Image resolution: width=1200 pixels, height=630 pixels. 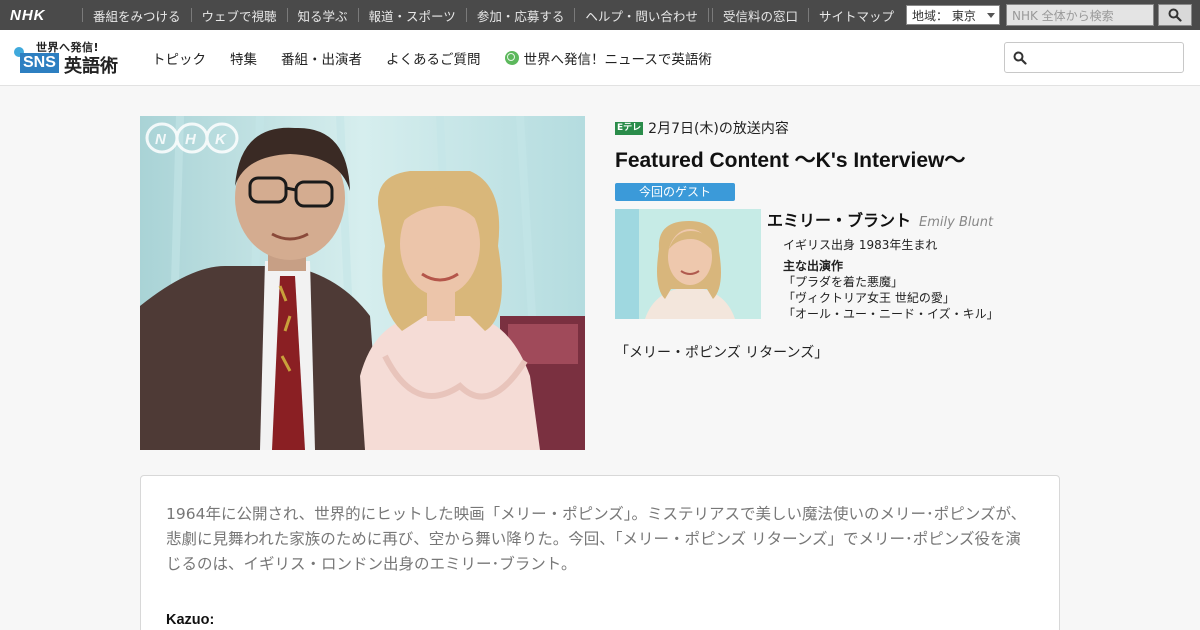 What do you see at coordinates (1063, 15) in the screenshot?
I see `global-search-placeholder: NHK 全体から検索` at bounding box center [1063, 15].